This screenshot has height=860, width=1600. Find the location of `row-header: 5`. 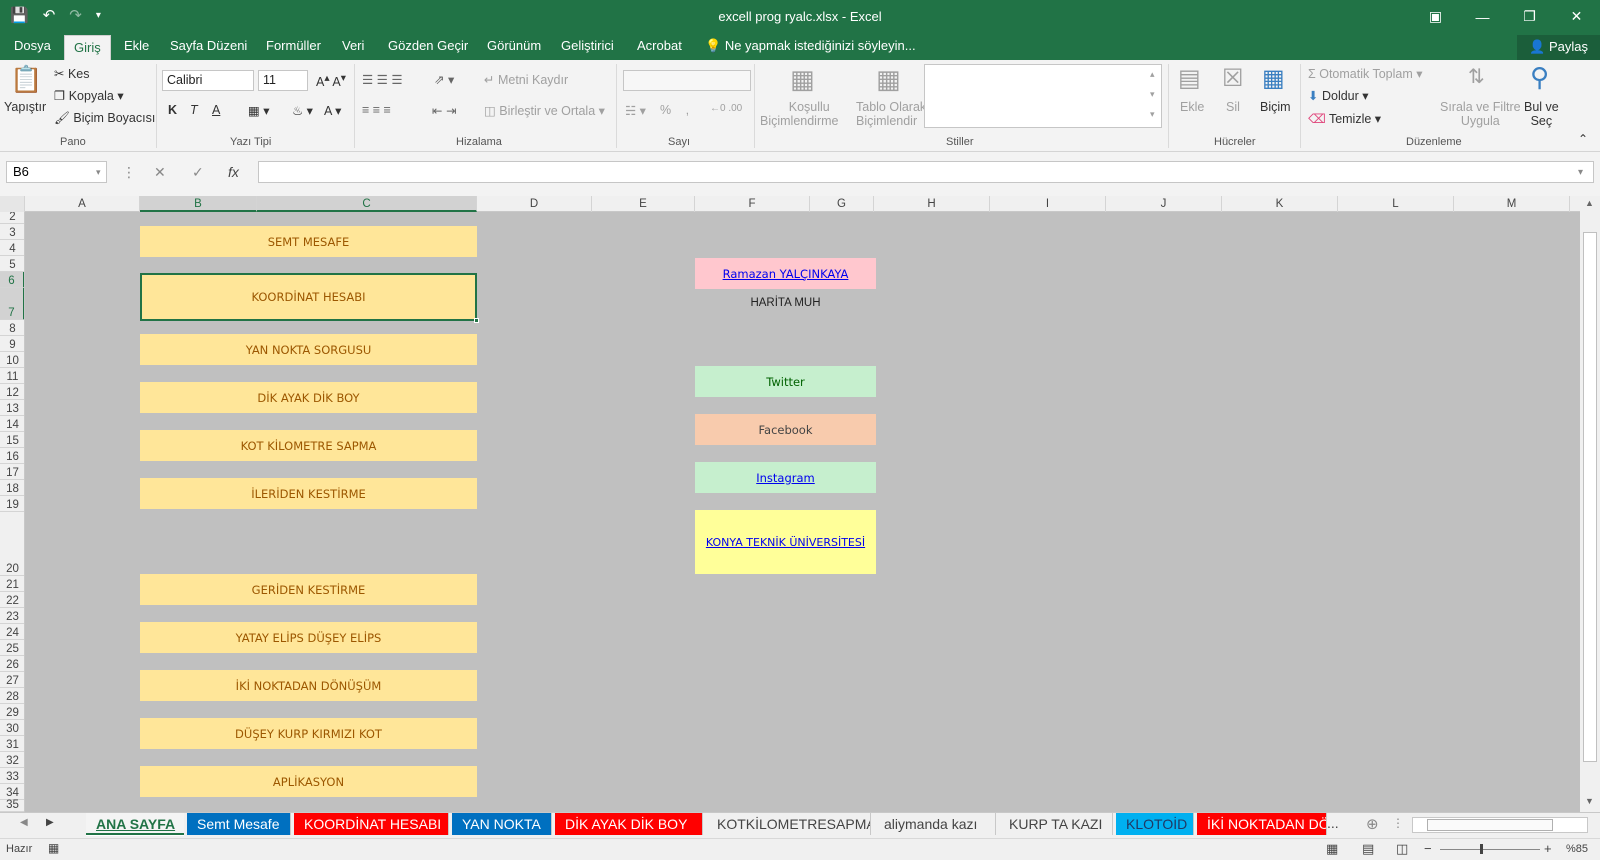

row-header: 5 is located at coordinates (12, 264).